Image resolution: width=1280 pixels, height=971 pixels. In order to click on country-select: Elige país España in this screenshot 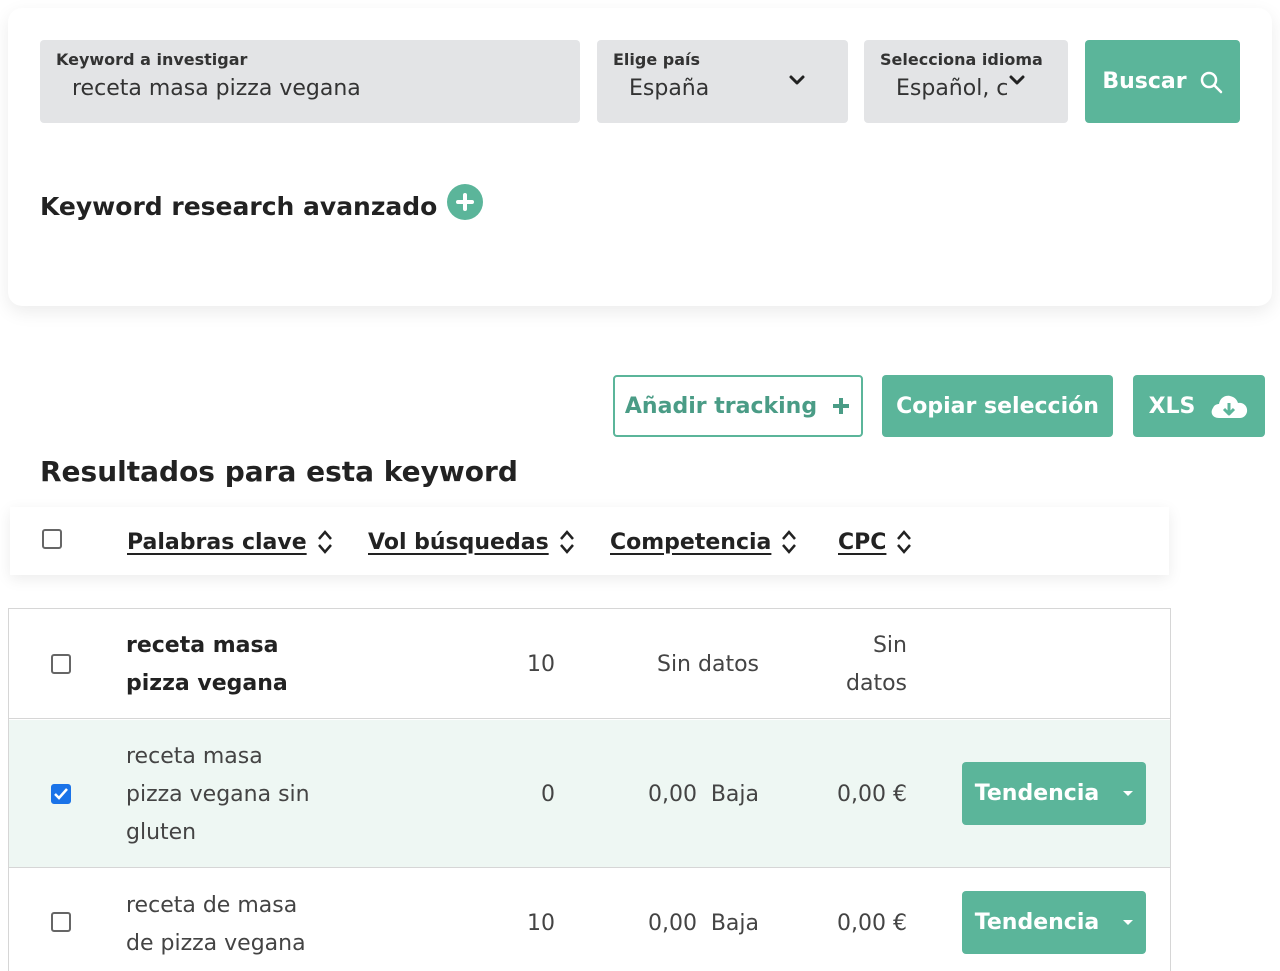, I will do `click(722, 81)`.